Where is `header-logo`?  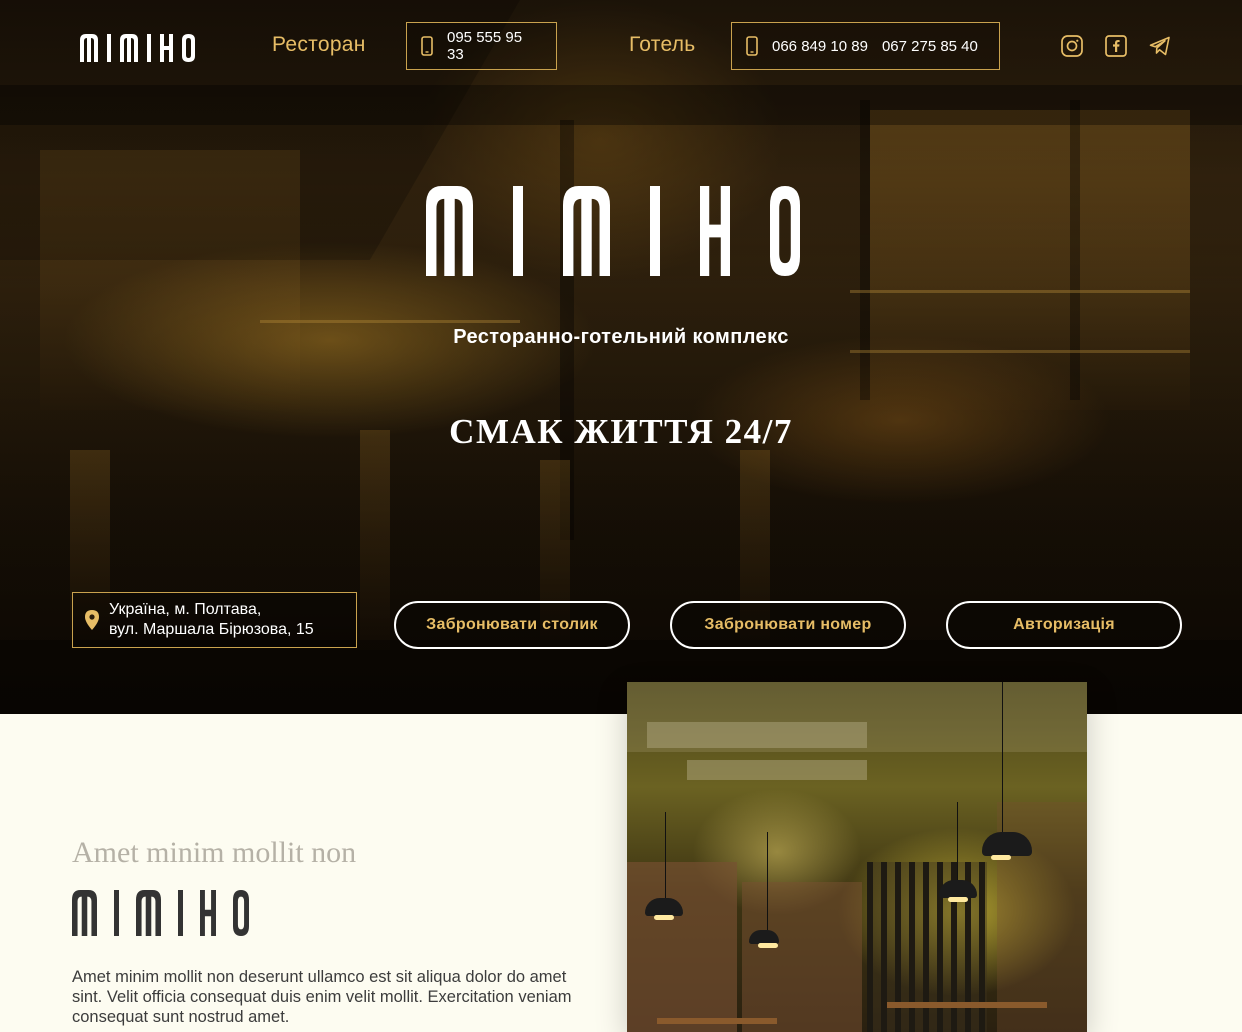 header-logo is located at coordinates (137, 47).